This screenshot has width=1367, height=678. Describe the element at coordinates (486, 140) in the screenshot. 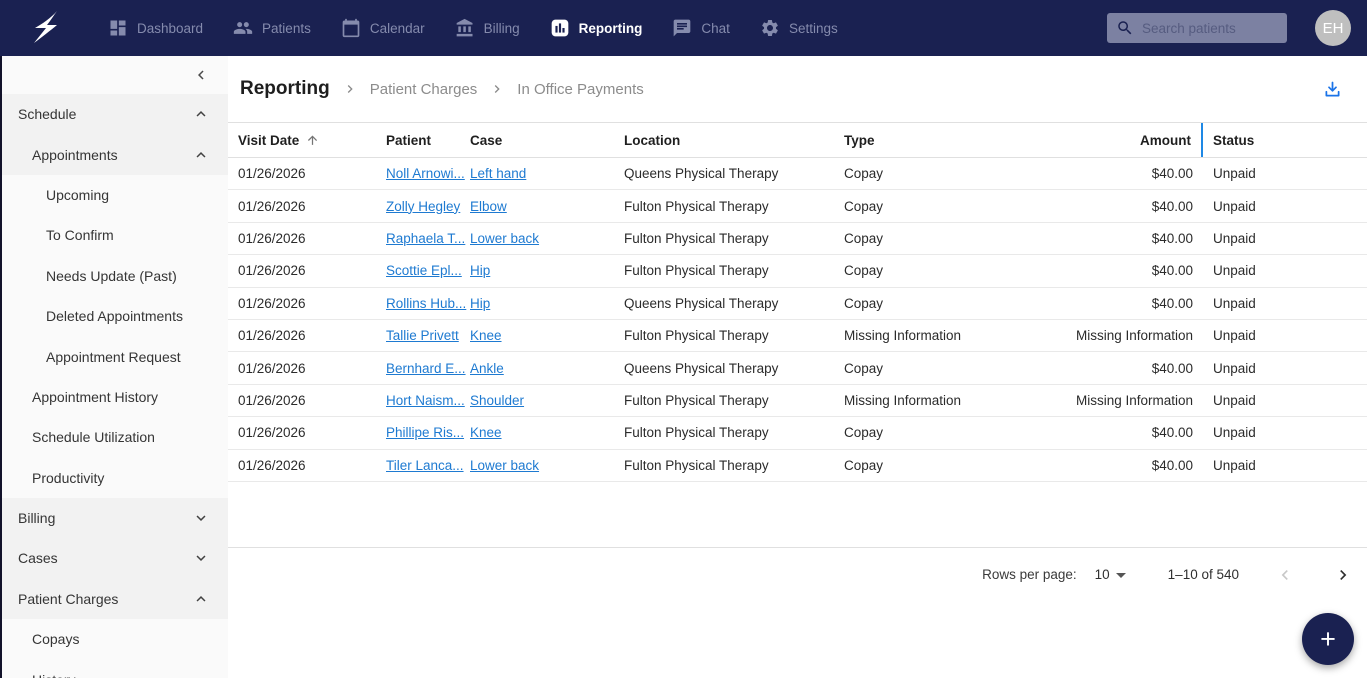

I see `column-header-label: Case` at that location.